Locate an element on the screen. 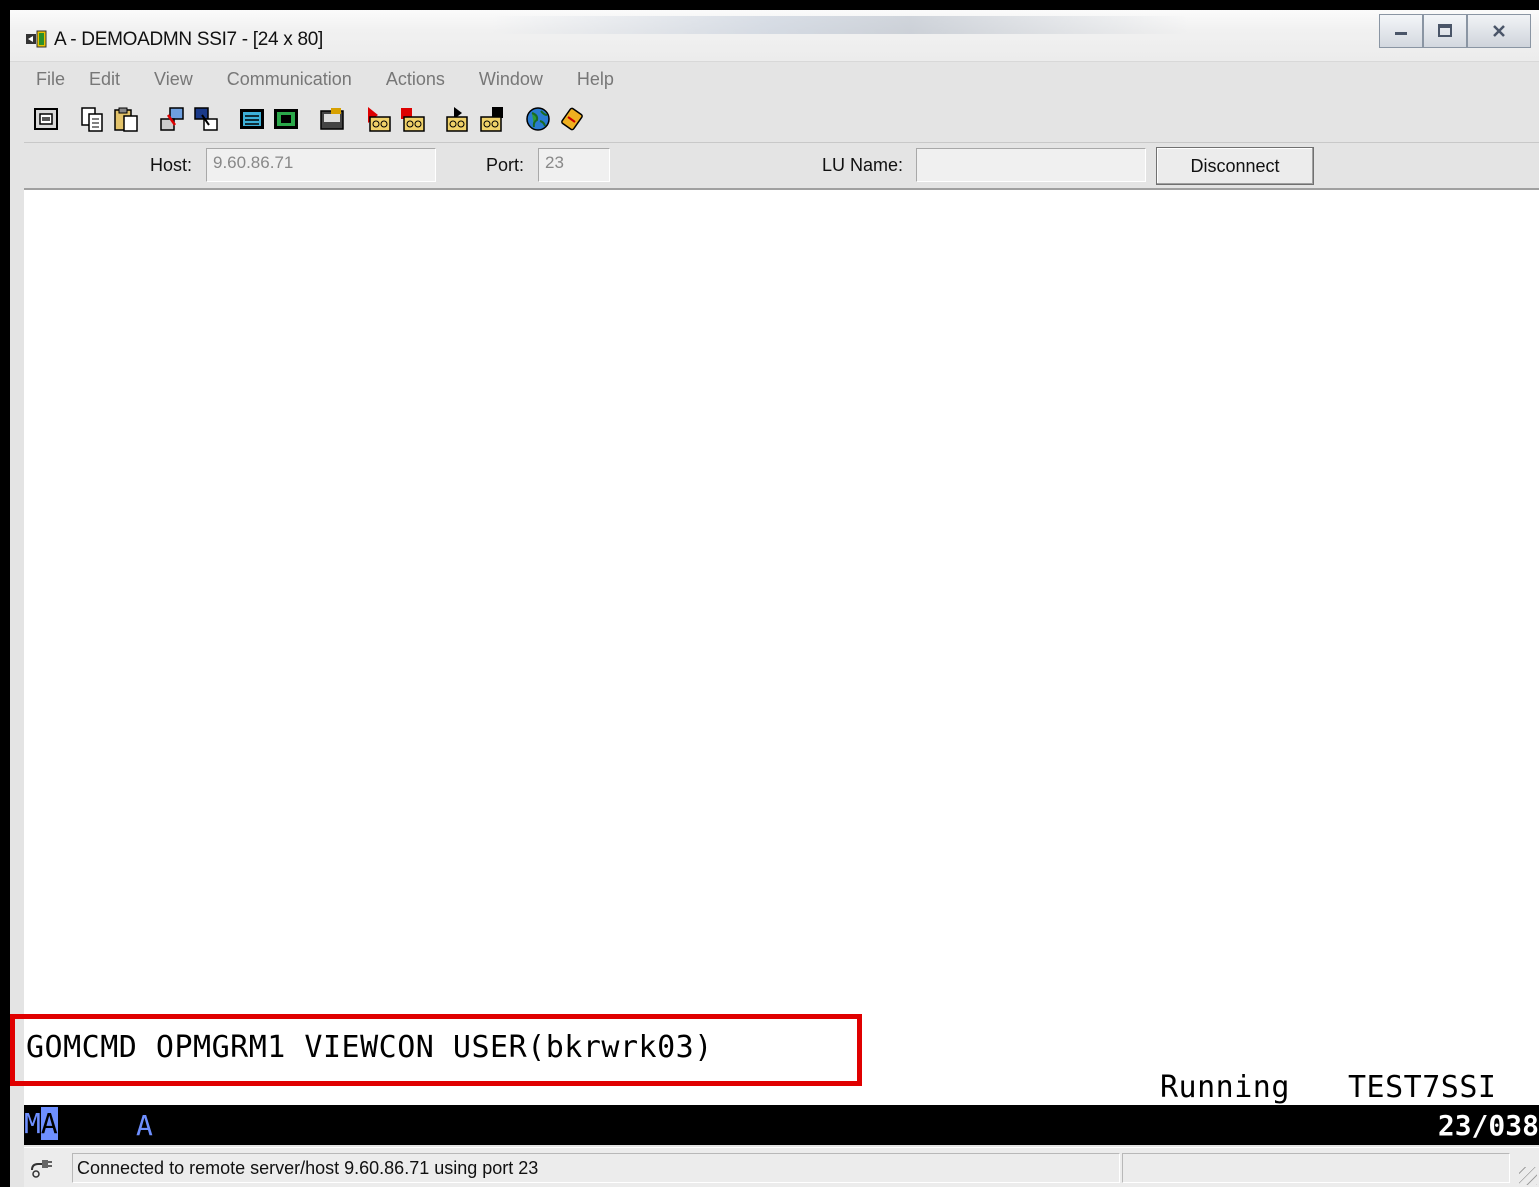 Image resolution: width=1539 pixels, height=1187 pixels. menu-file: File is located at coordinates (44, 79).